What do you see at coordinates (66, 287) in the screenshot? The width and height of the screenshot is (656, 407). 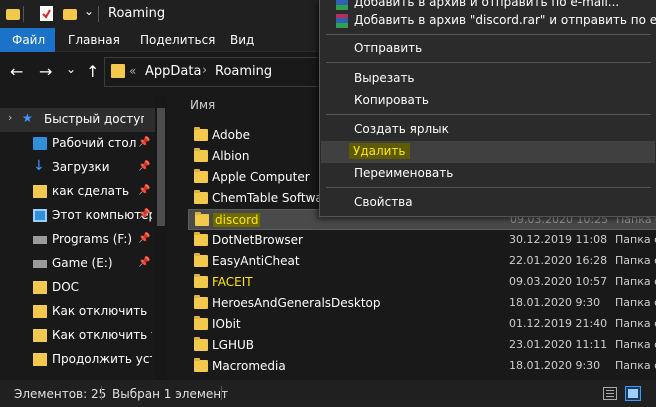 I see `sidebar-item-label: DOC` at bounding box center [66, 287].